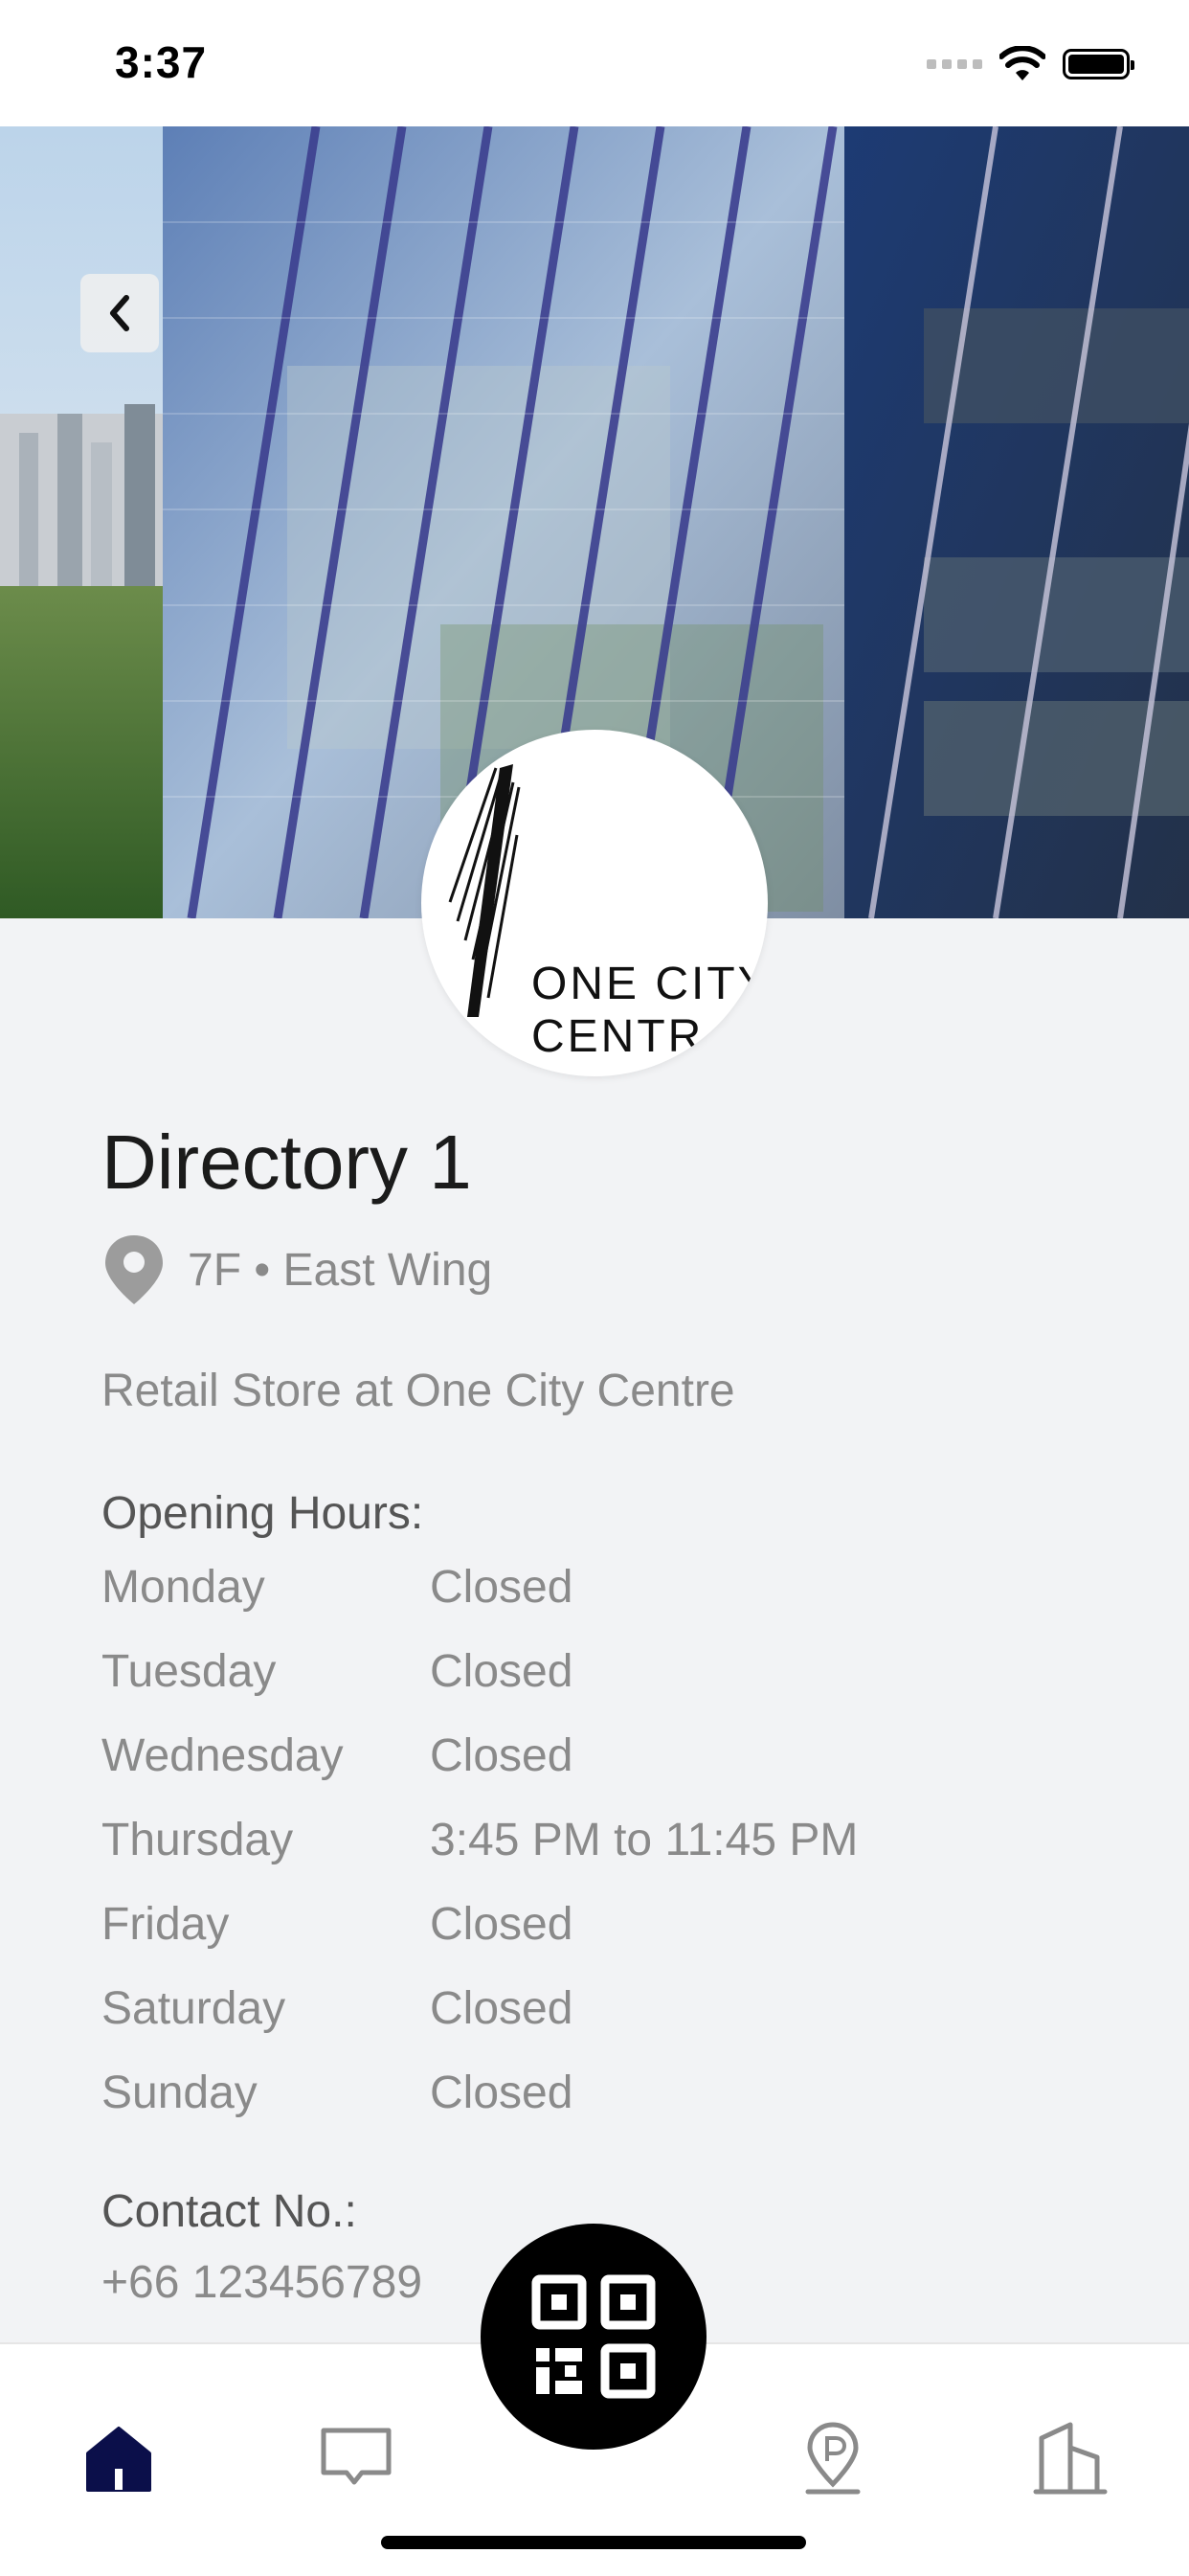  I want to click on tab-messages, so click(356, 2457).